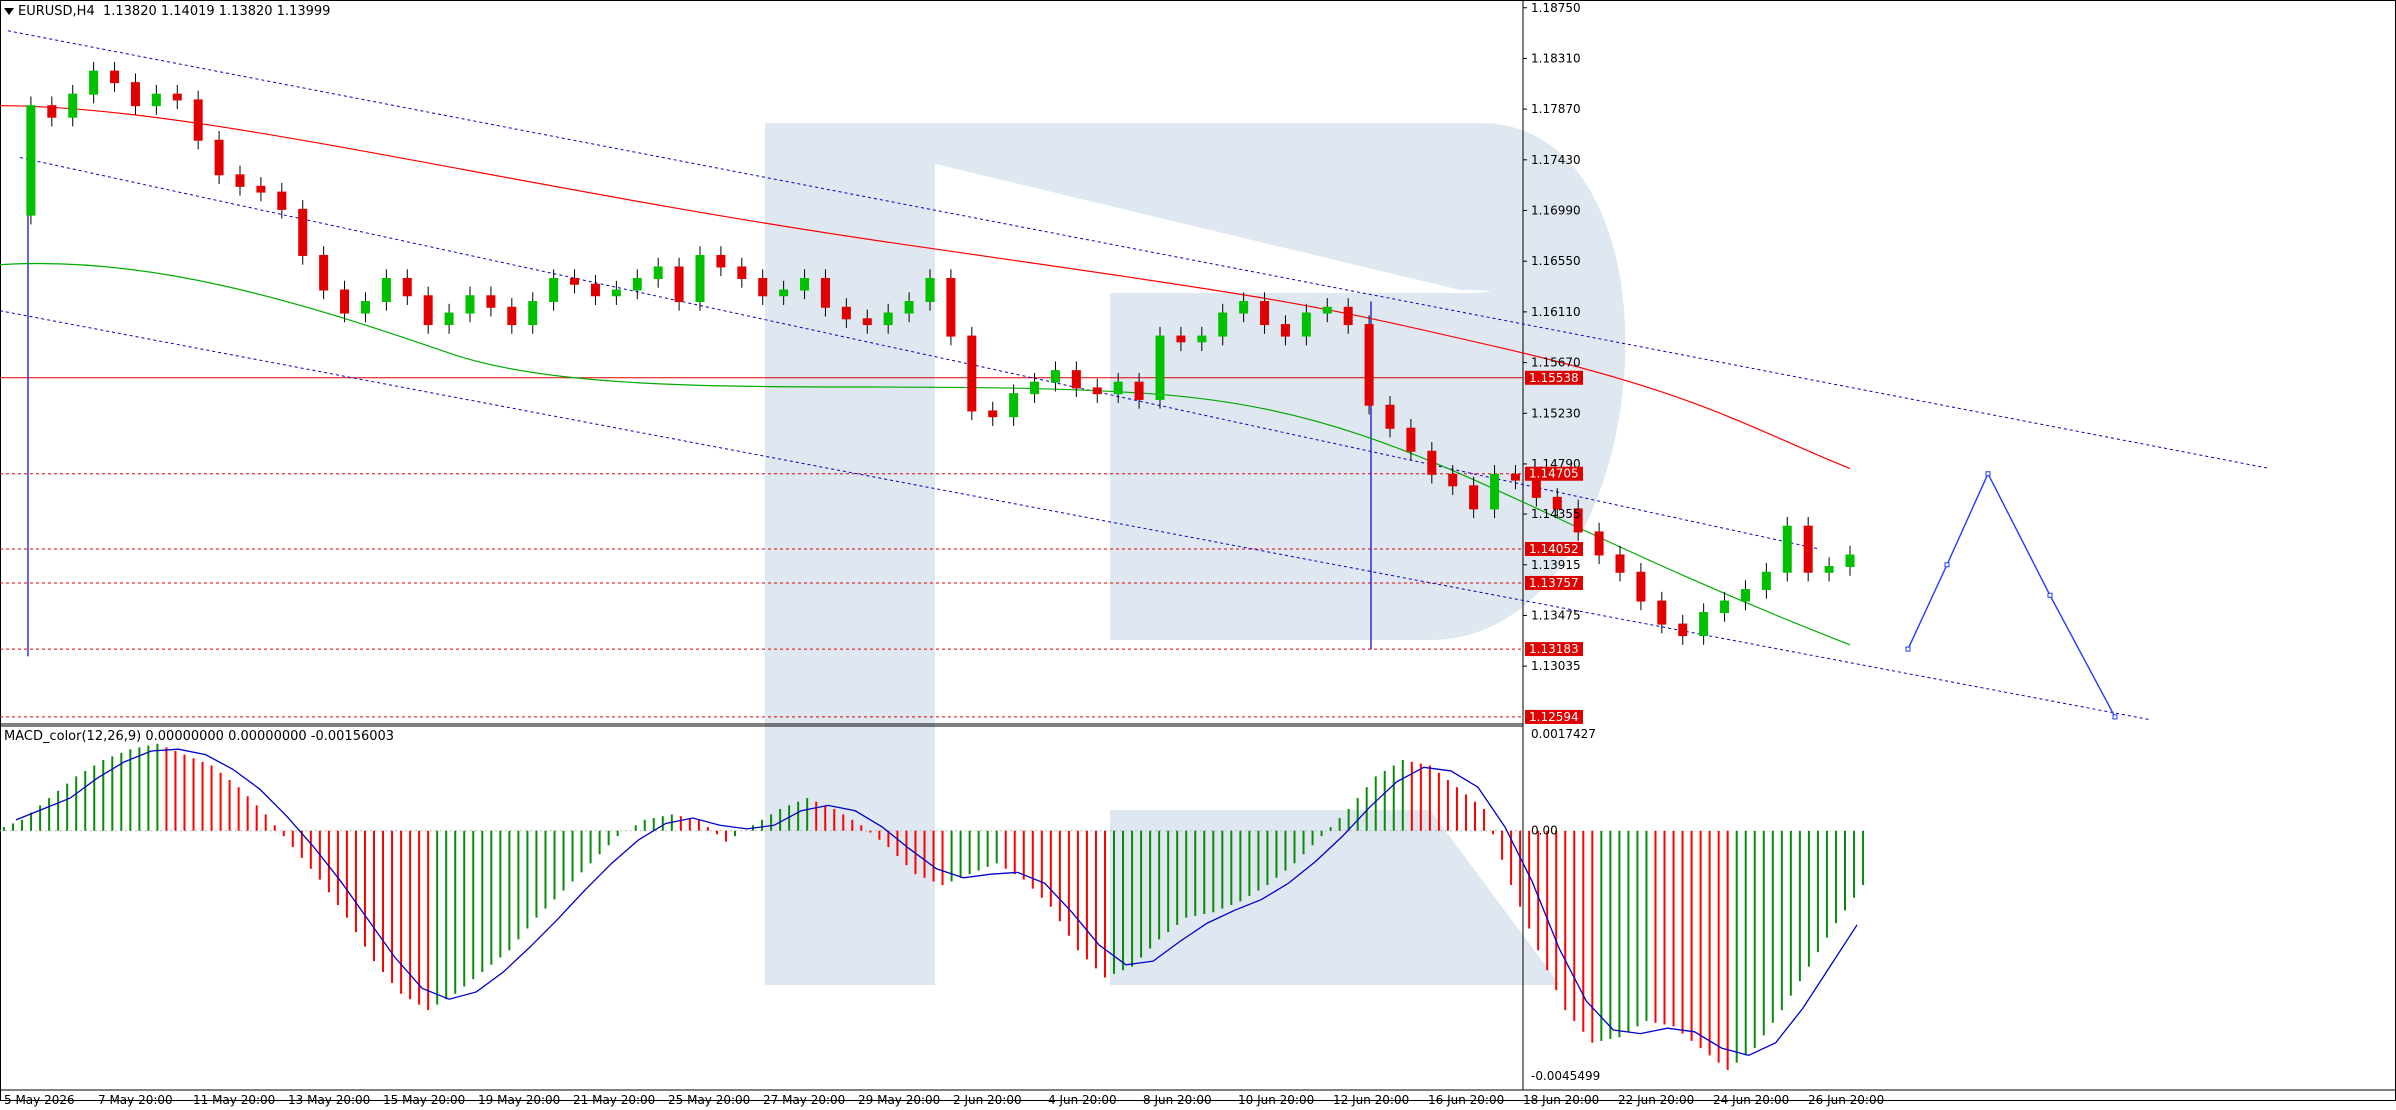  I want to click on time-tick-label: 7 May 20:00, so click(135, 1100).